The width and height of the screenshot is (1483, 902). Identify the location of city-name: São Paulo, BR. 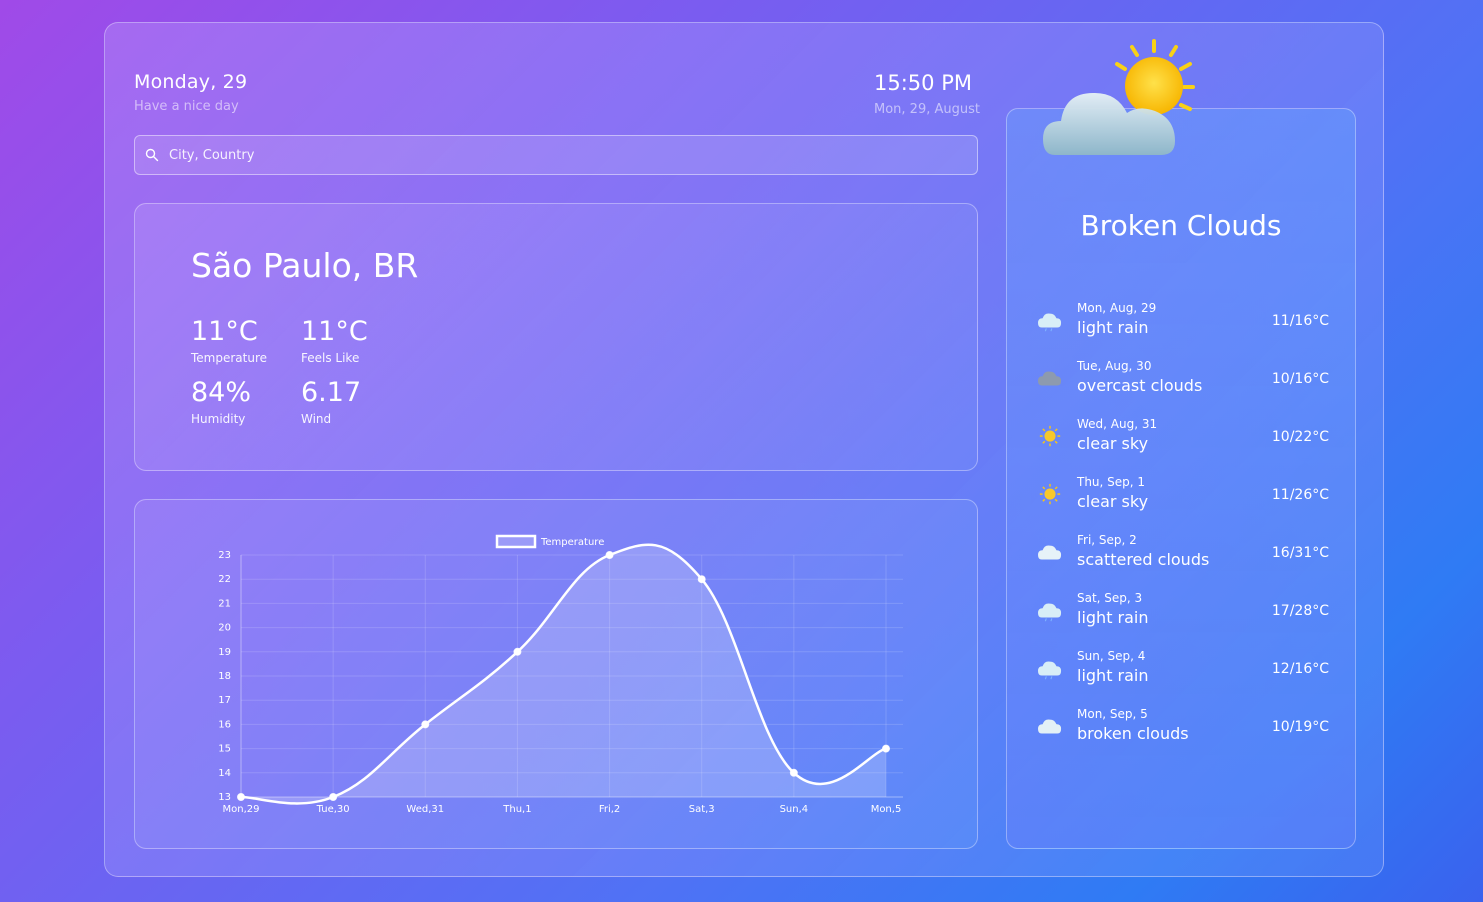
(305, 265).